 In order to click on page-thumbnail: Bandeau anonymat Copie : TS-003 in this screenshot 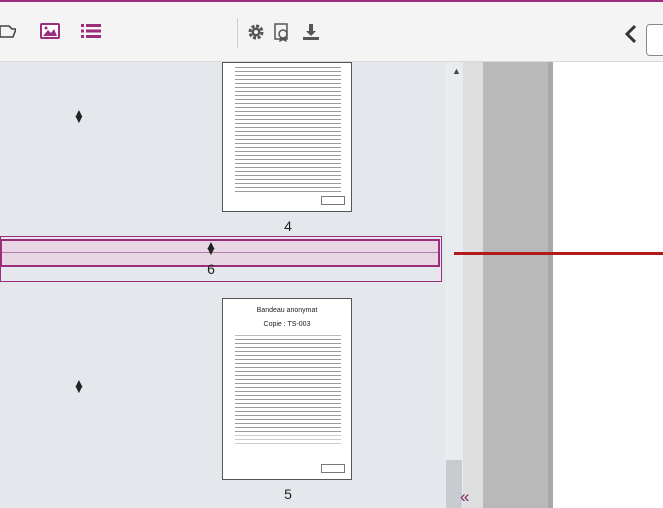, I will do `click(287, 389)`.